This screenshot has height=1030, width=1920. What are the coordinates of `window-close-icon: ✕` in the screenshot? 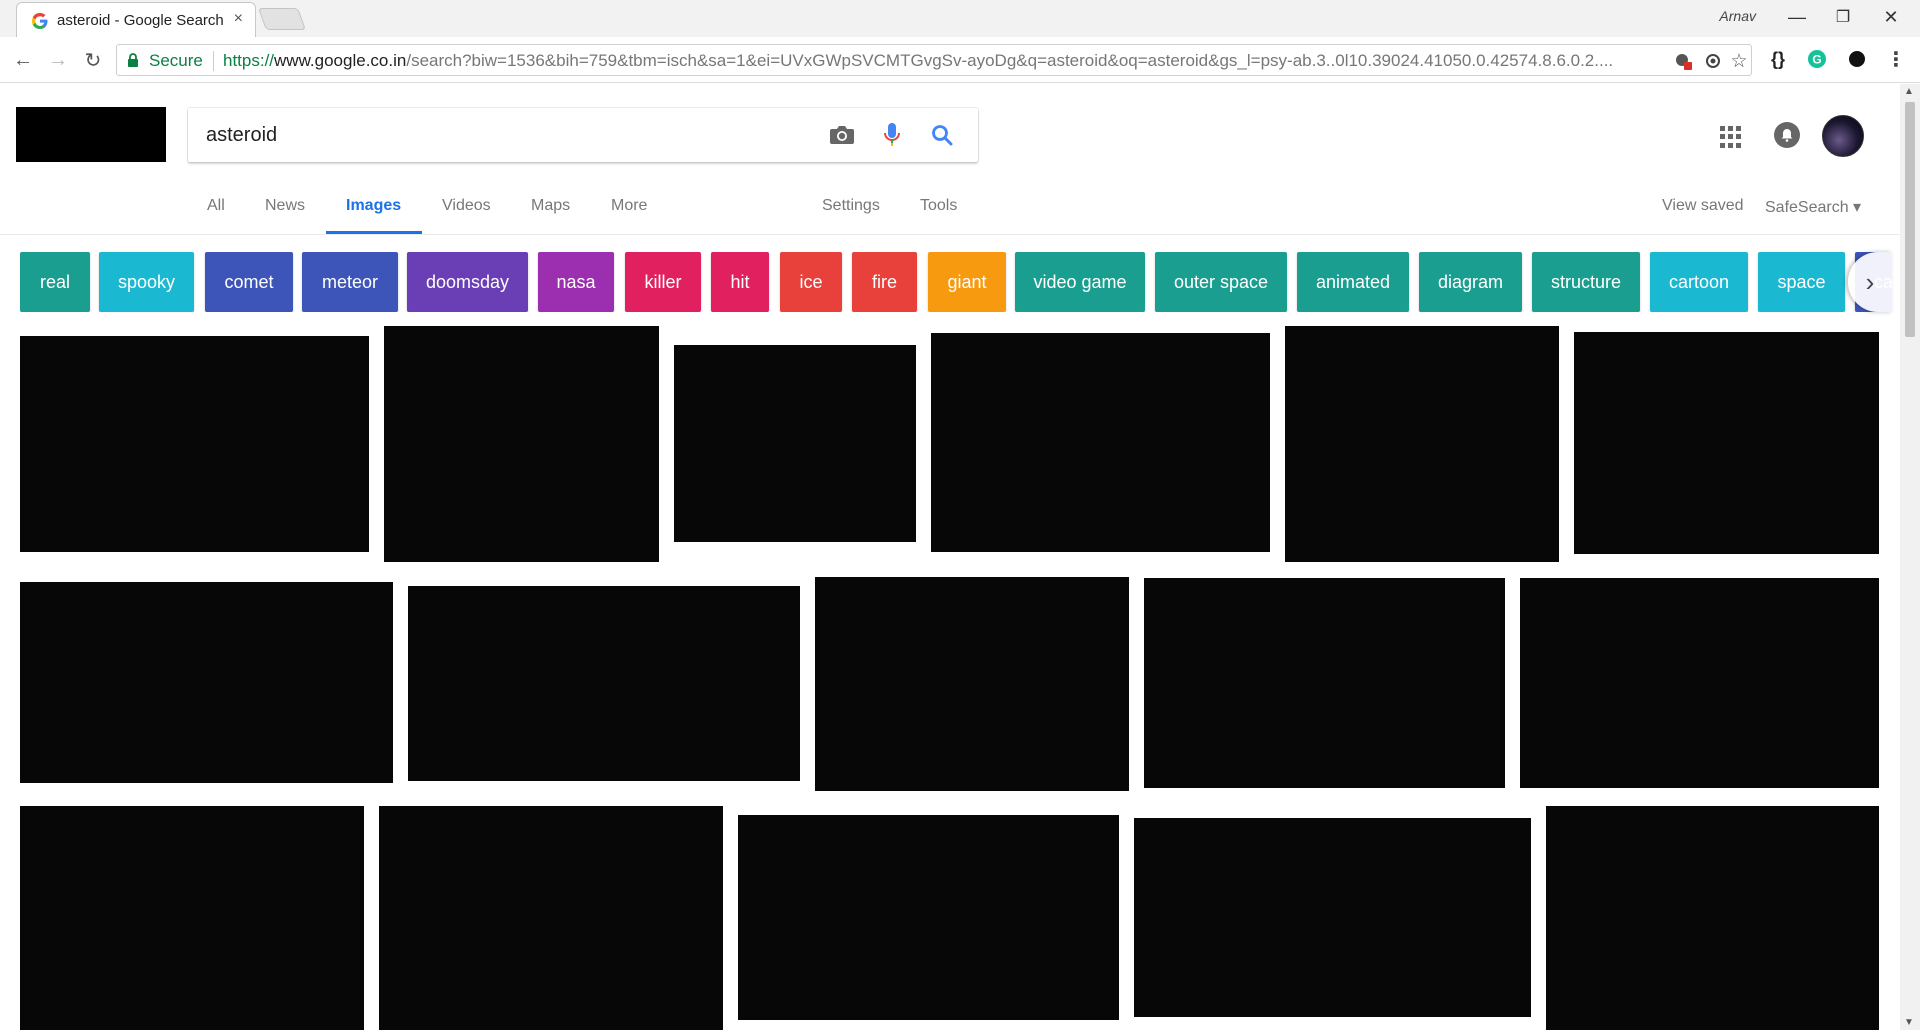 It's located at (1891, 17).